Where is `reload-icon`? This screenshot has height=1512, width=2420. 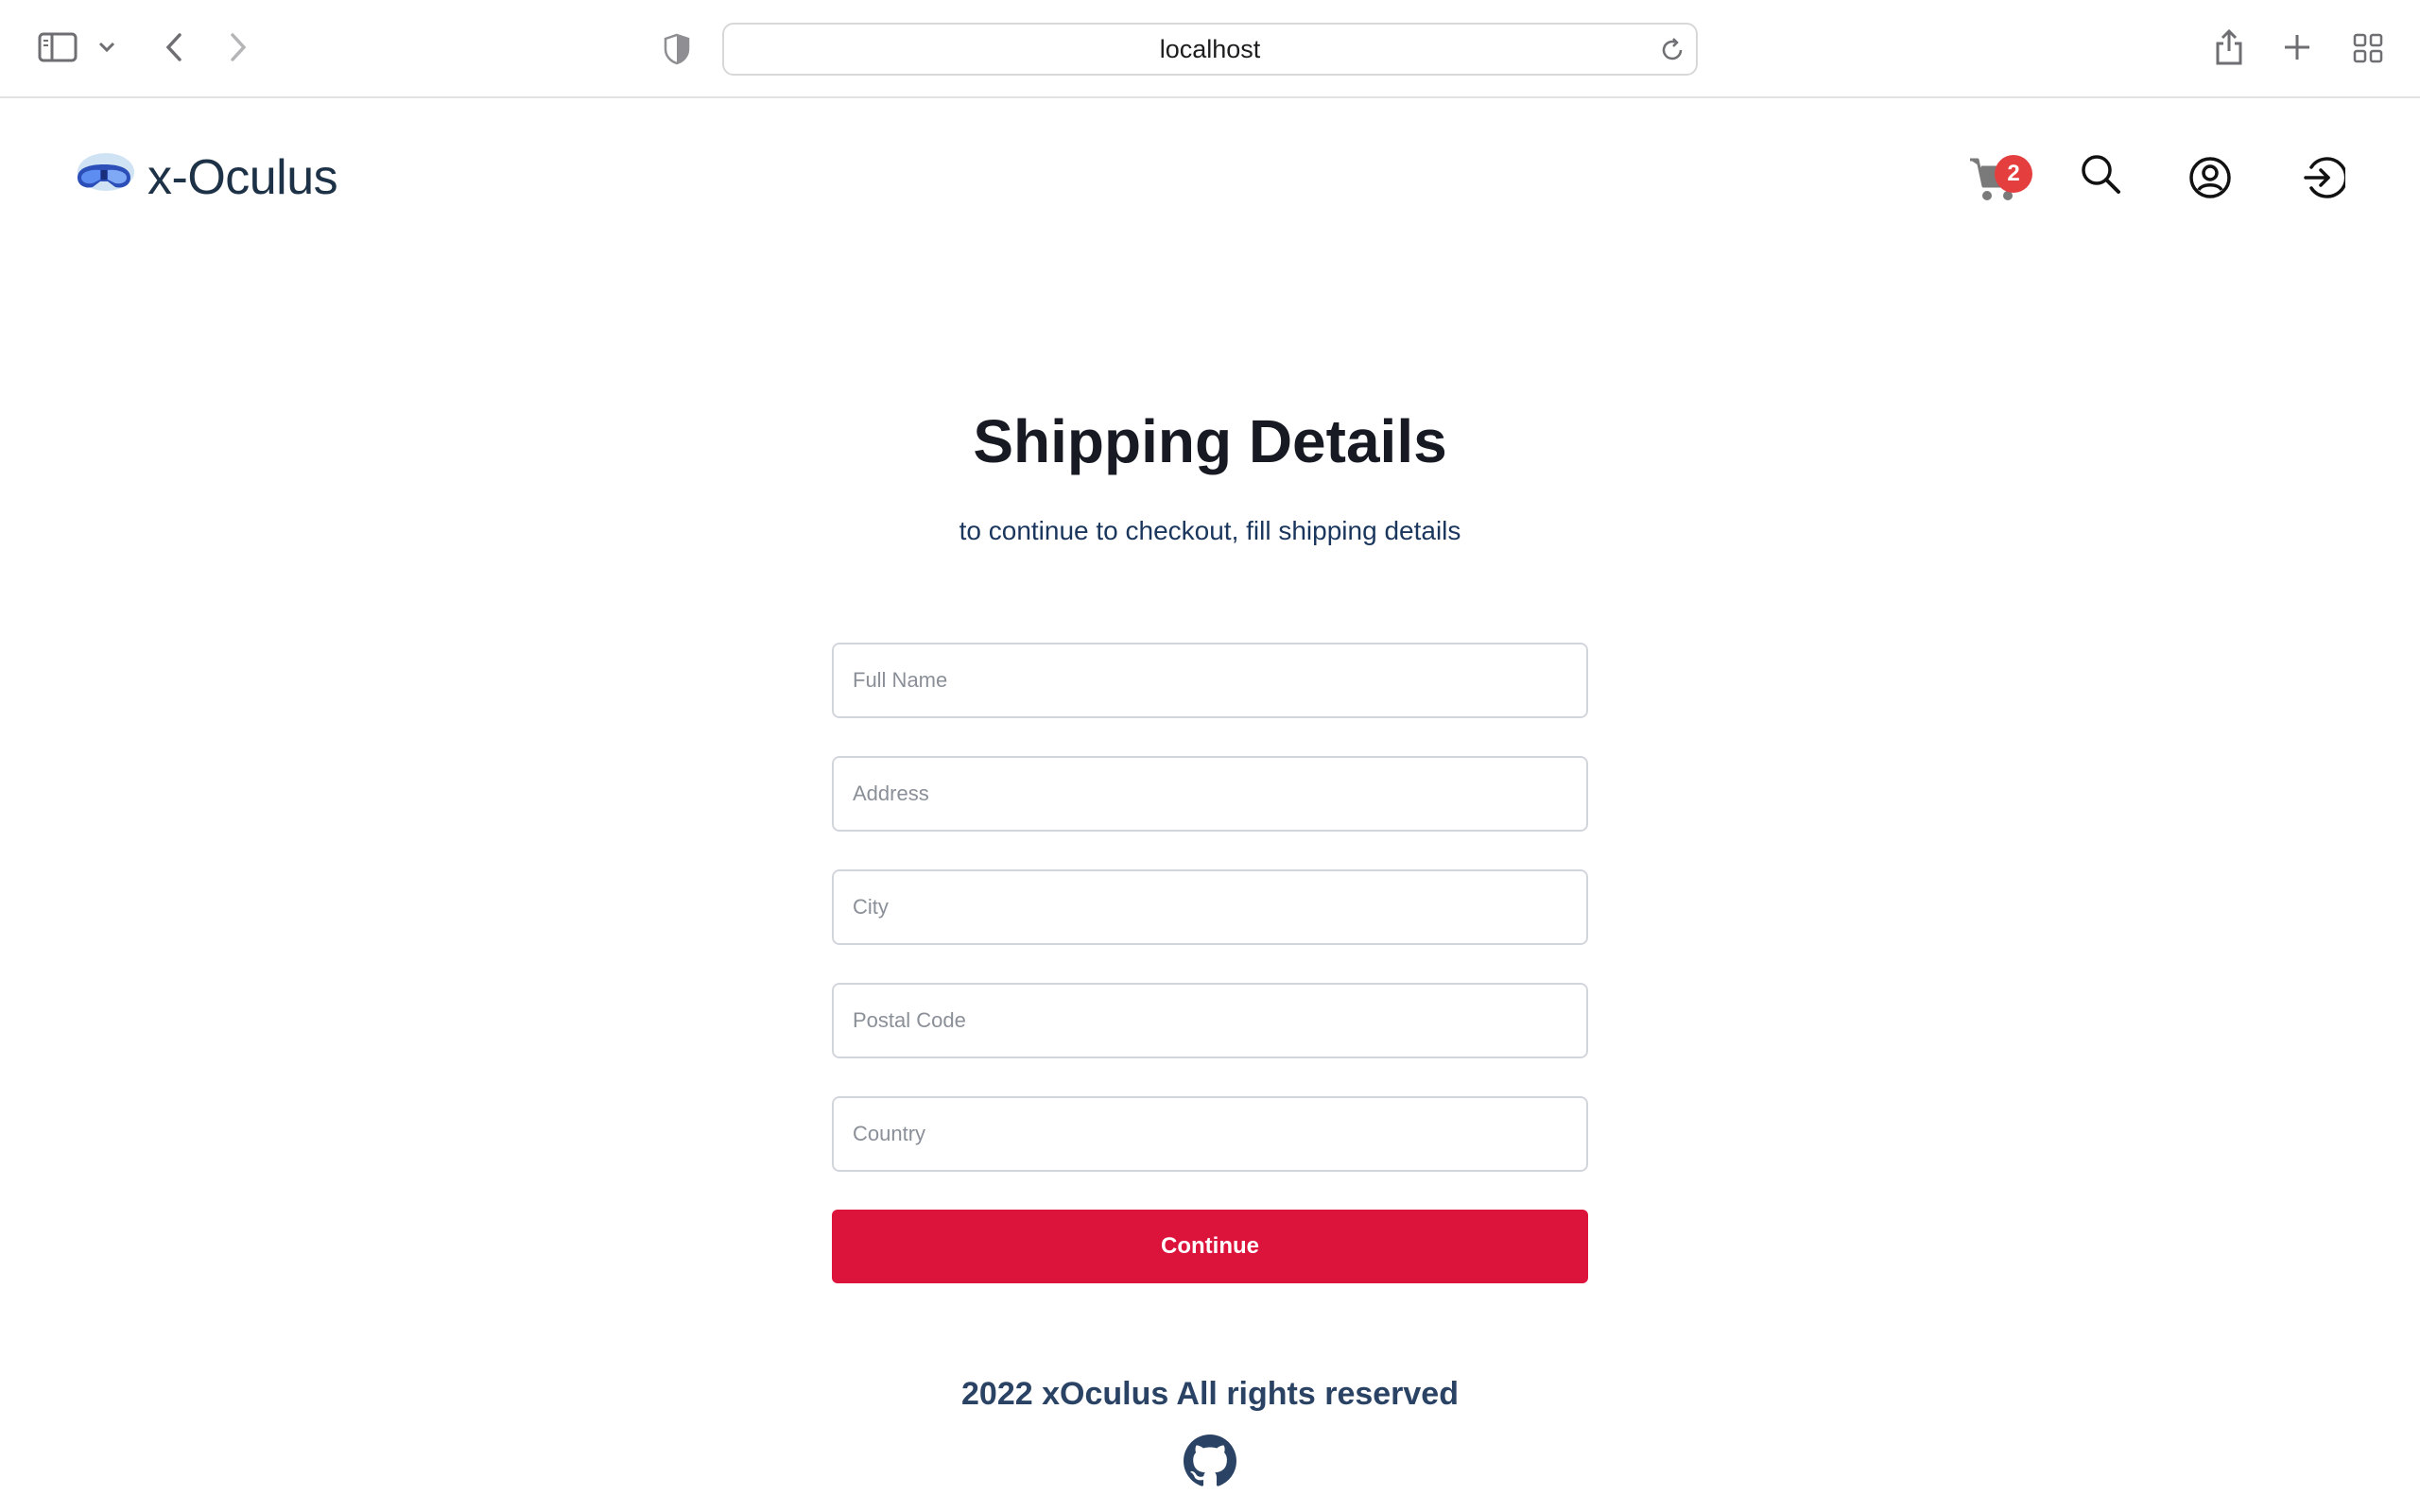
reload-icon is located at coordinates (1672, 50).